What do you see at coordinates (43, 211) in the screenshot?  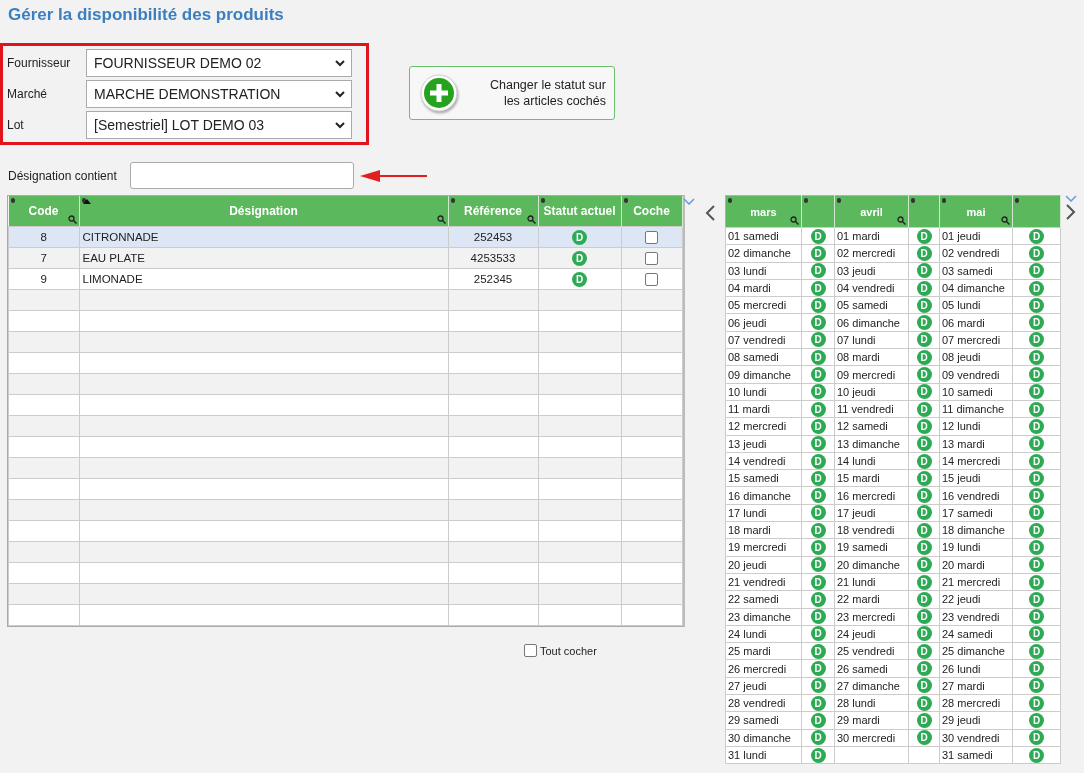 I see `column-header: Code` at bounding box center [43, 211].